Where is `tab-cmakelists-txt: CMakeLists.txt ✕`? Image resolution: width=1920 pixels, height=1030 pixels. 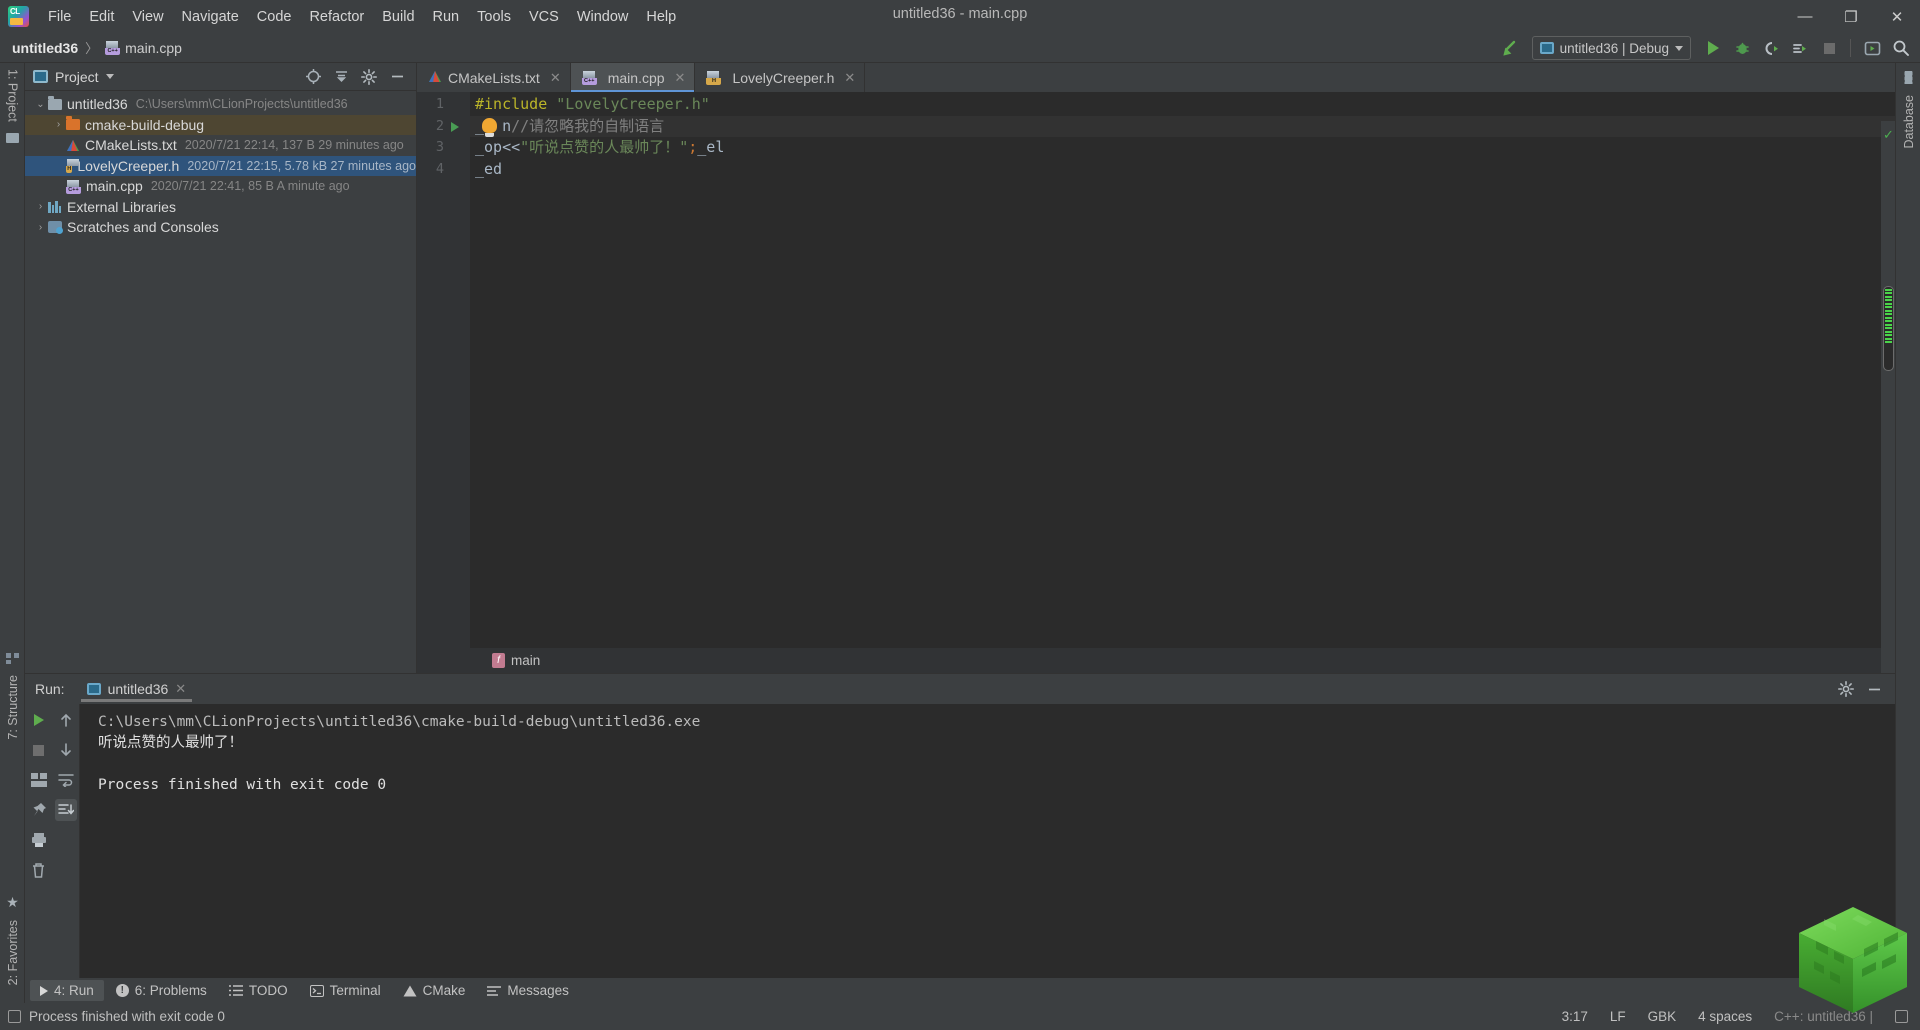
tab-cmakelists-txt: CMakeLists.txt ✕ is located at coordinates (494, 77).